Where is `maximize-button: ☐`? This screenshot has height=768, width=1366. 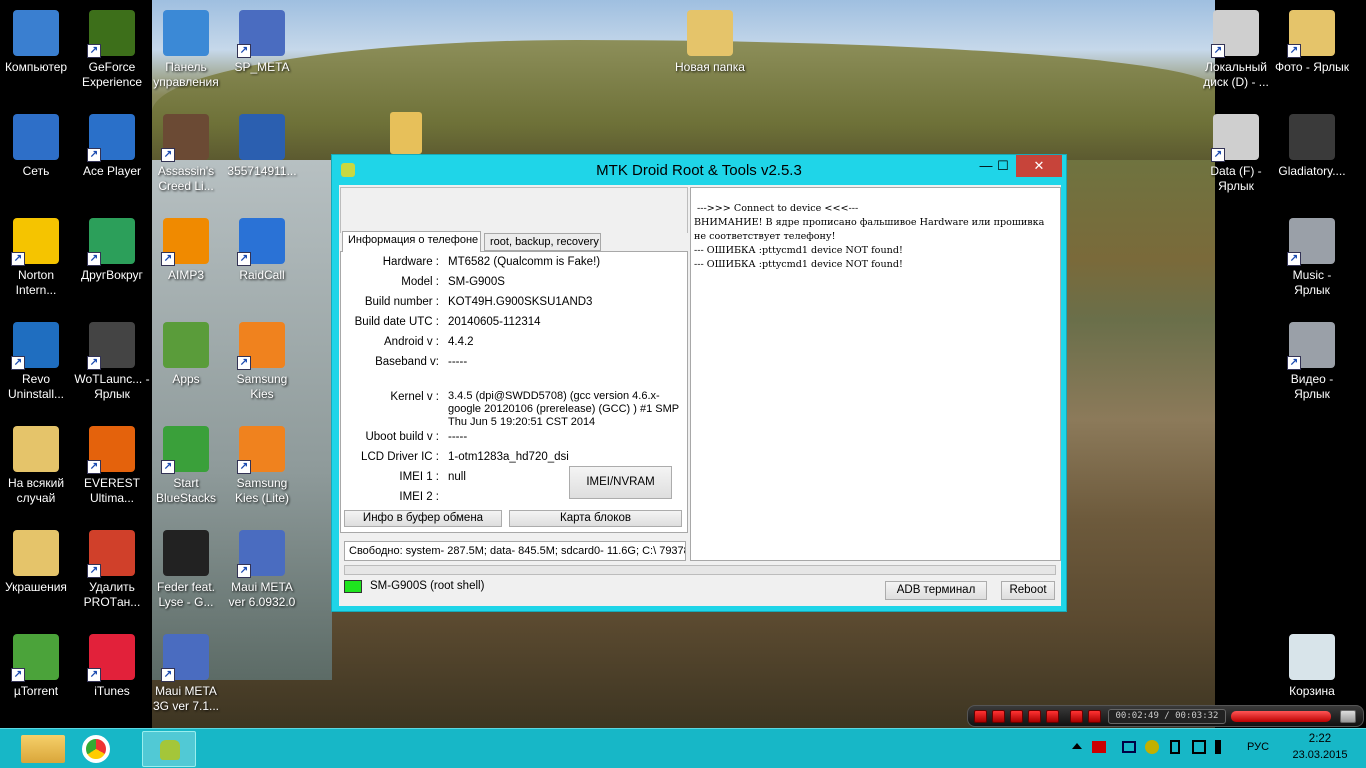 maximize-button: ☐ is located at coordinates (1003, 166).